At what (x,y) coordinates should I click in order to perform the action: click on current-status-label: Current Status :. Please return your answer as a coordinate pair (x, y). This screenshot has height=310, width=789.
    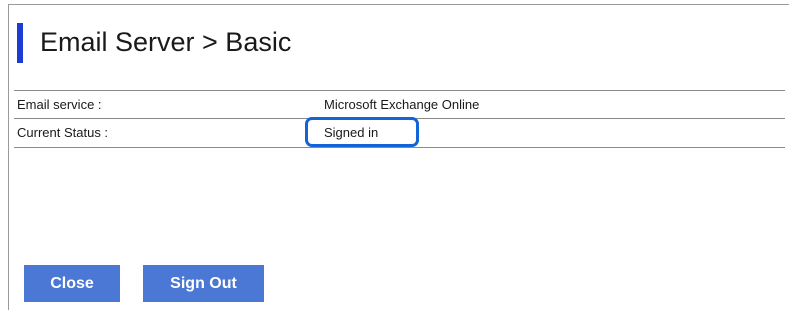
    Looking at the image, I should click on (63, 132).